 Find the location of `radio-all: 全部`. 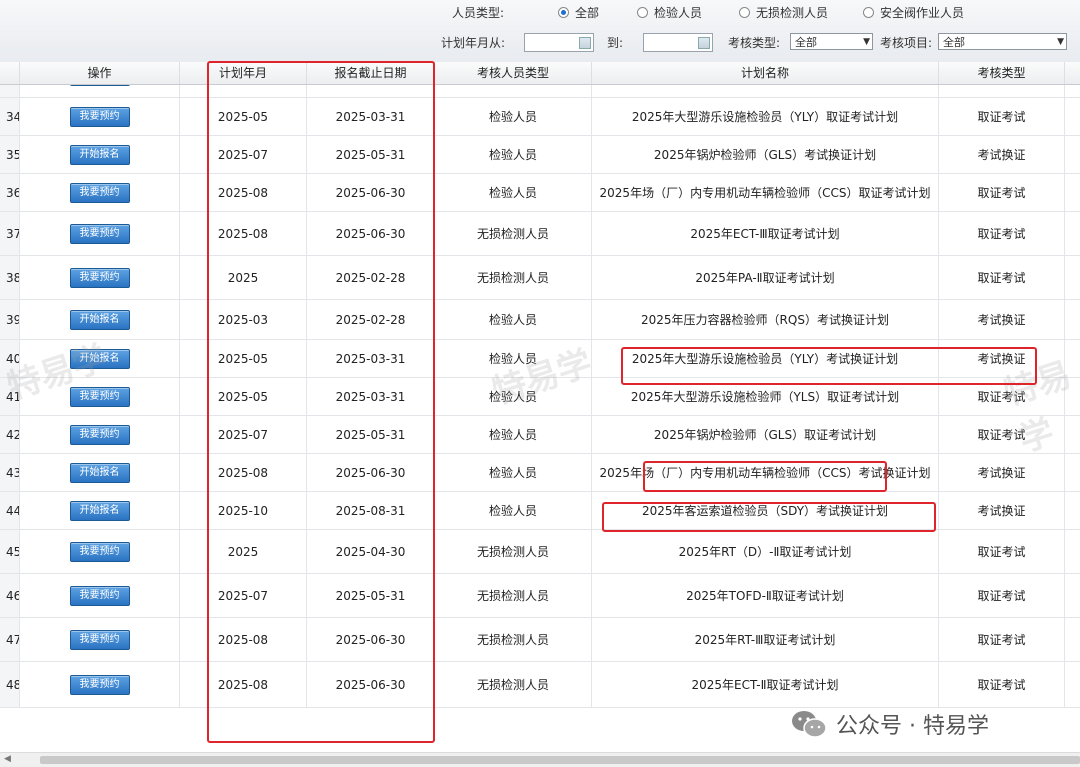

radio-all: 全部 is located at coordinates (578, 12).